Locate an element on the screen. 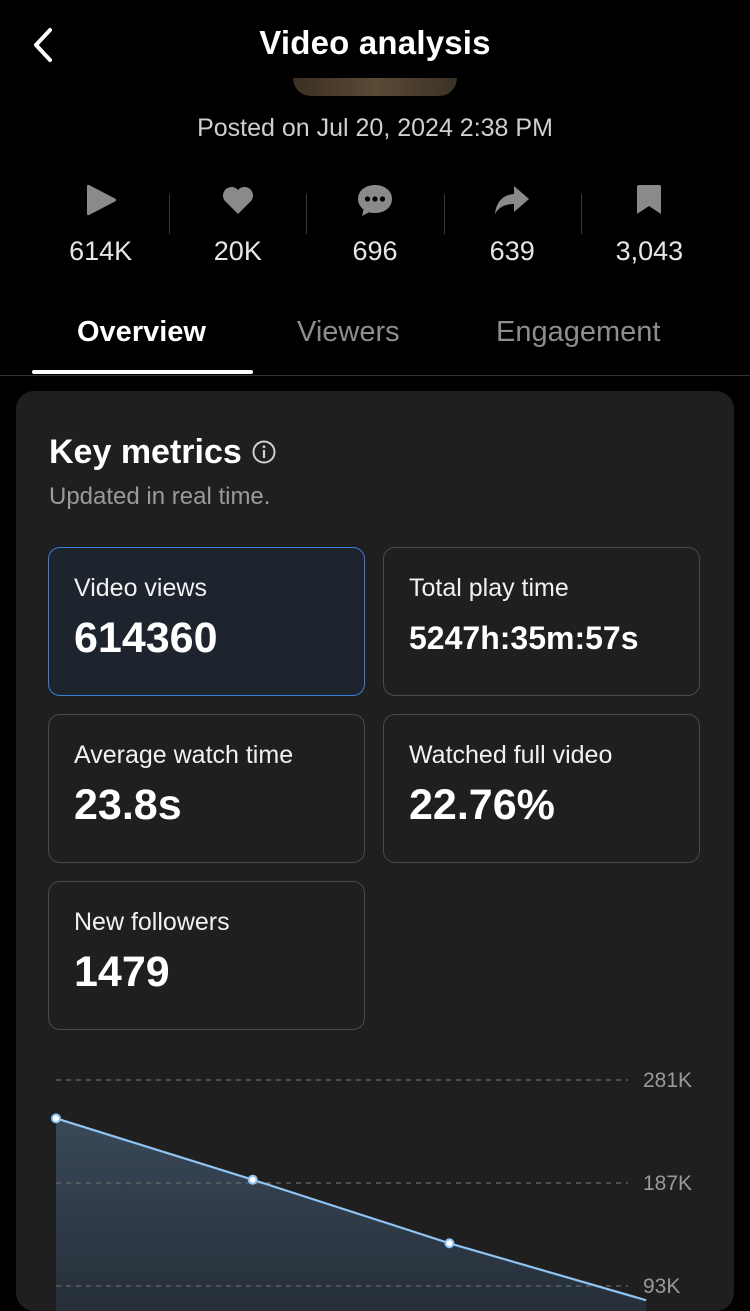 The height and width of the screenshot is (1311, 750). y-tick-label: 93K is located at coordinates (661, 1286).